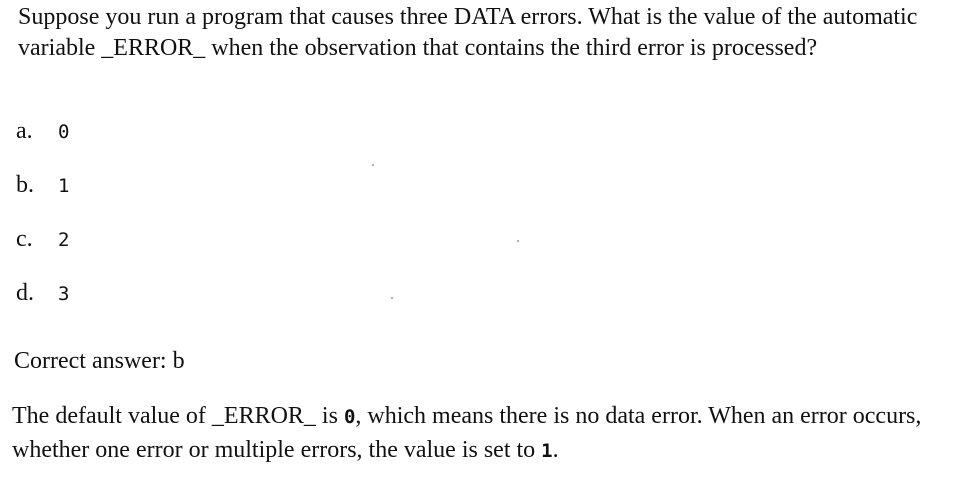 Image resolution: width=955 pixels, height=485 pixels. What do you see at coordinates (42, 145) in the screenshot?
I see `option-a: a. 0` at bounding box center [42, 145].